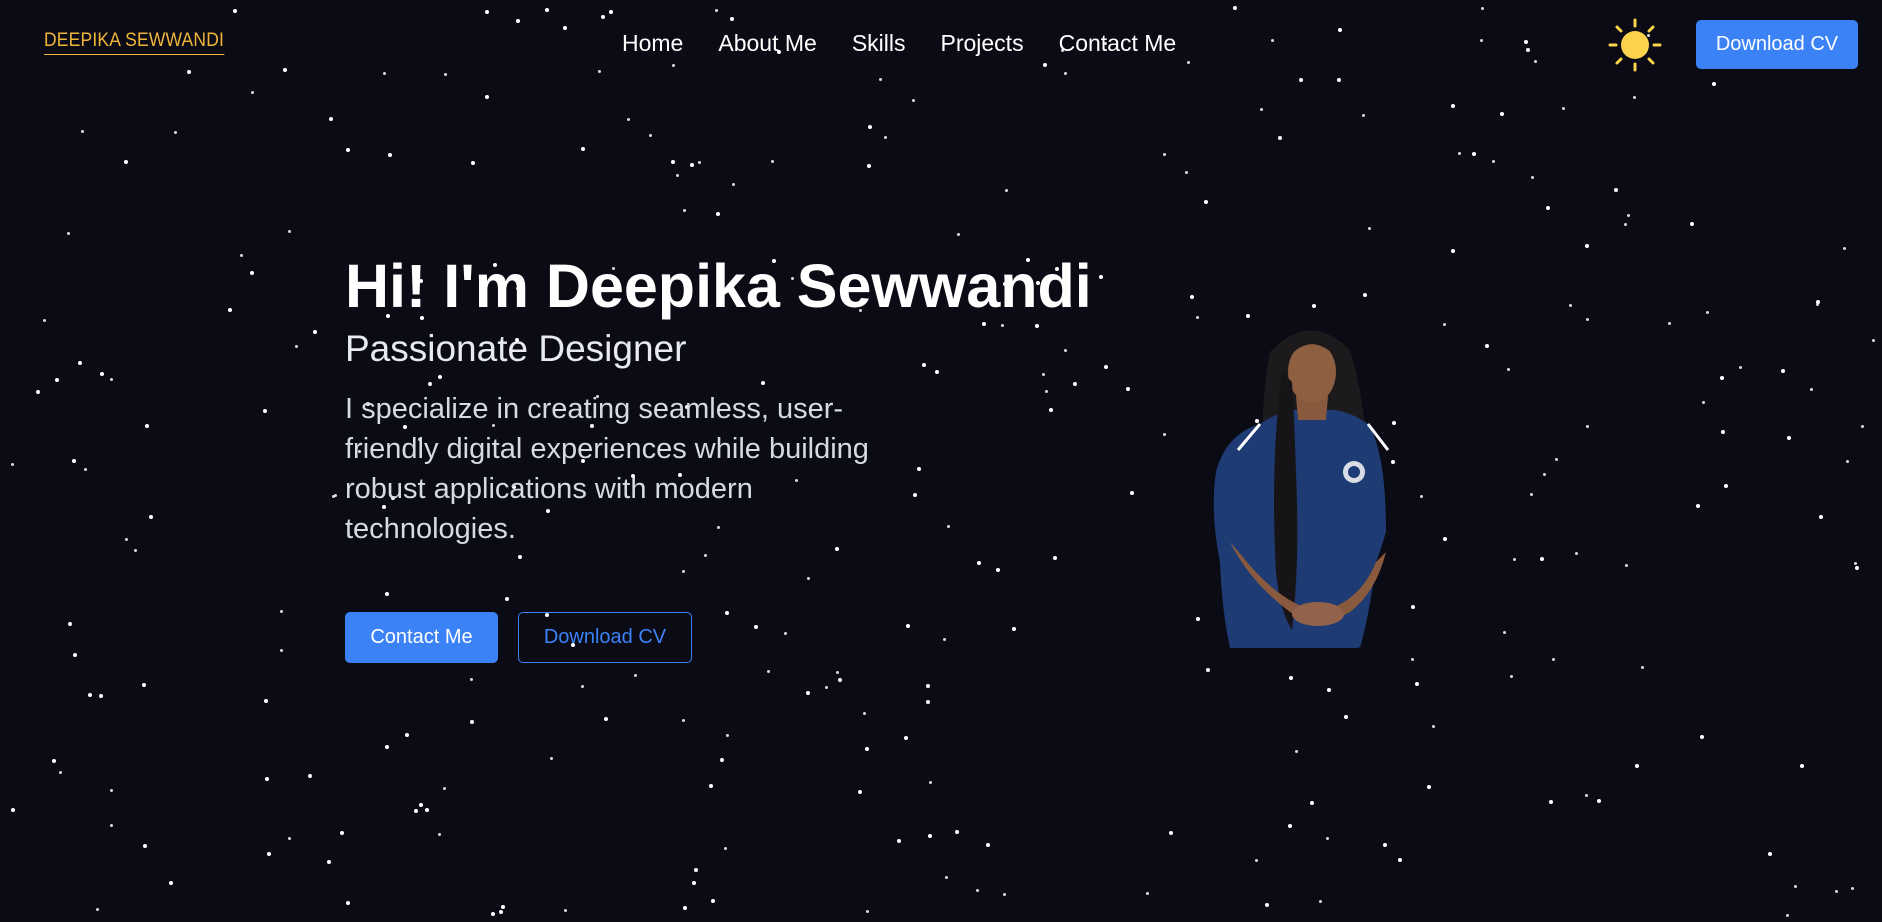 This screenshot has height=922, width=1882. What do you see at coordinates (916, 43) in the screenshot?
I see `nav-links: Home About Me Skills Projects Contact Me` at bounding box center [916, 43].